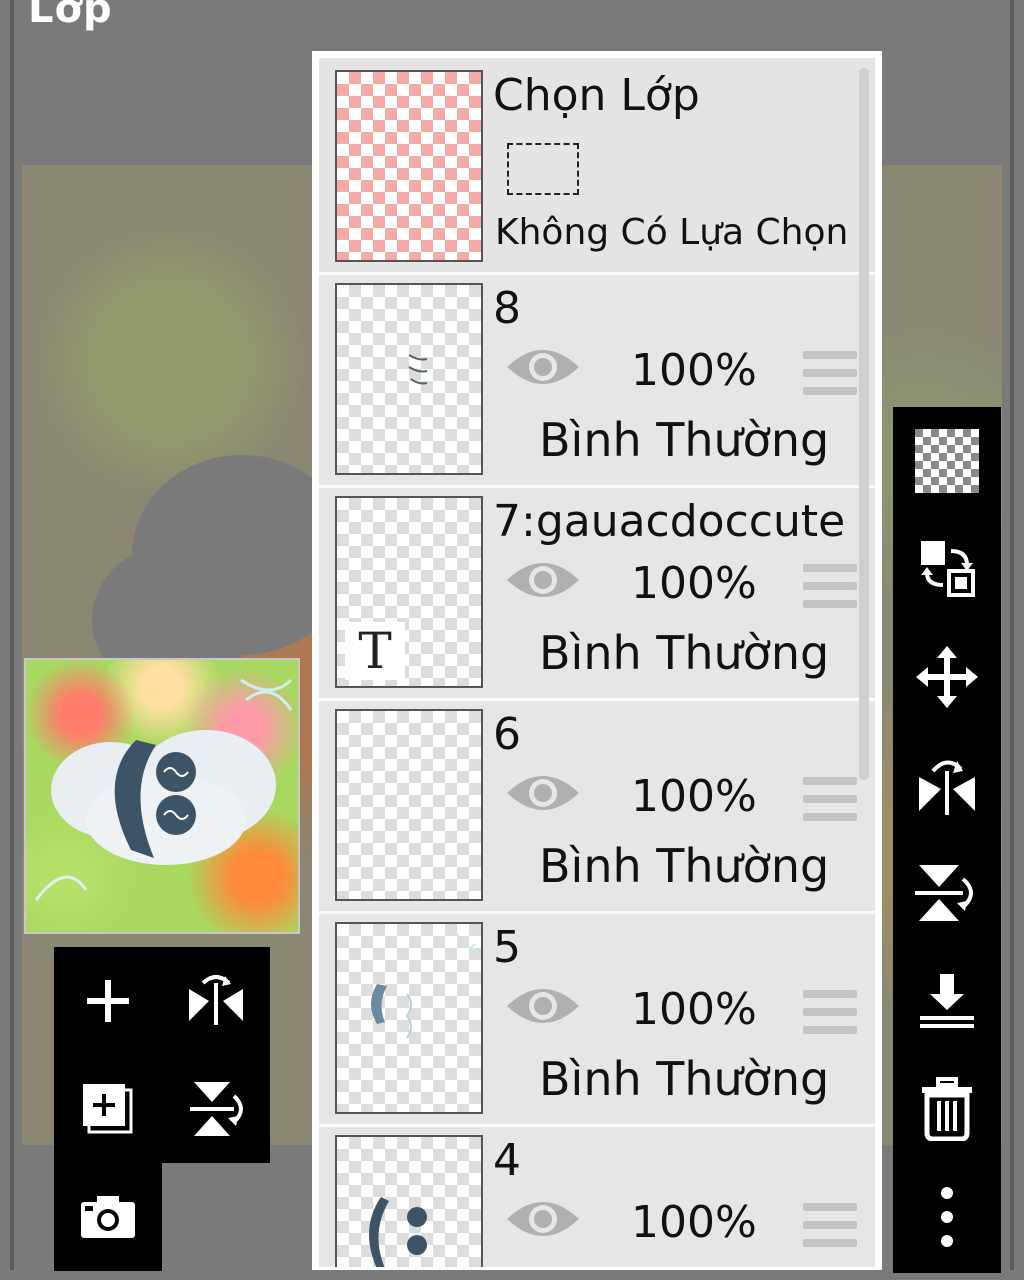 This screenshot has width=1024, height=1280. I want to click on selection-title: Chọn Lớp, so click(596, 95).